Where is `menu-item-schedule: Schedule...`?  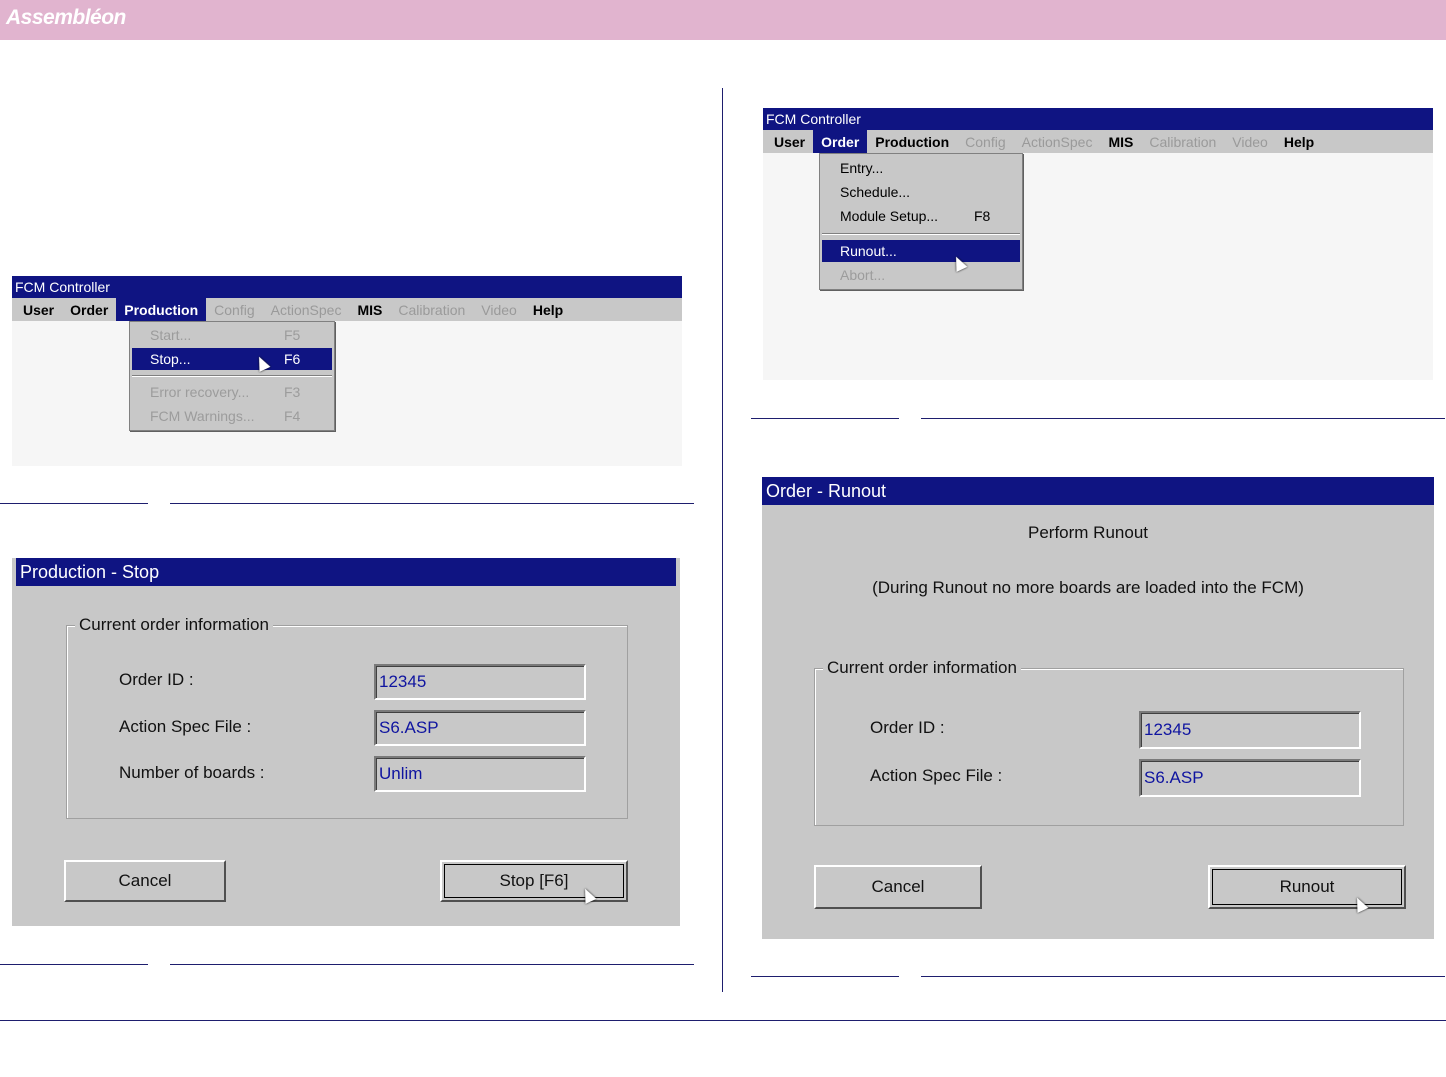
menu-item-schedule: Schedule... is located at coordinates (921, 192).